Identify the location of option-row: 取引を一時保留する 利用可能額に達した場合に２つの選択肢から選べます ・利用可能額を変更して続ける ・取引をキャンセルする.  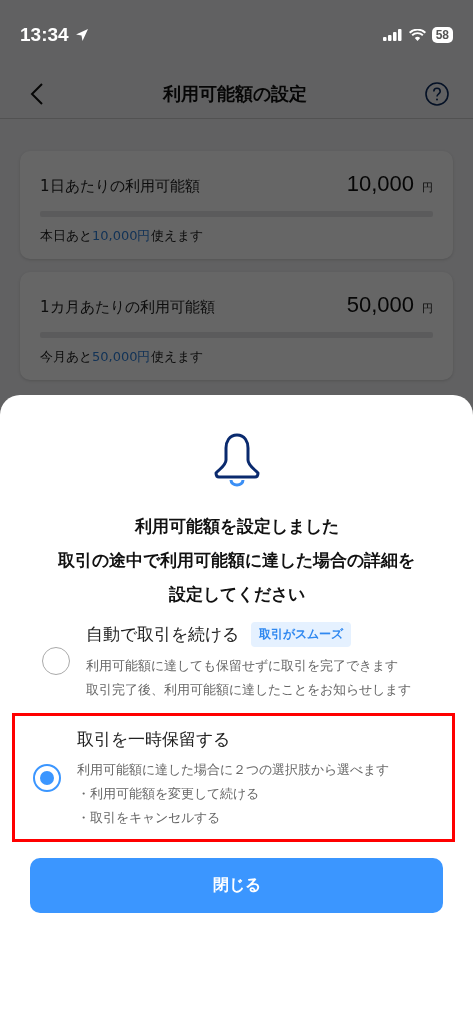
(233, 777).